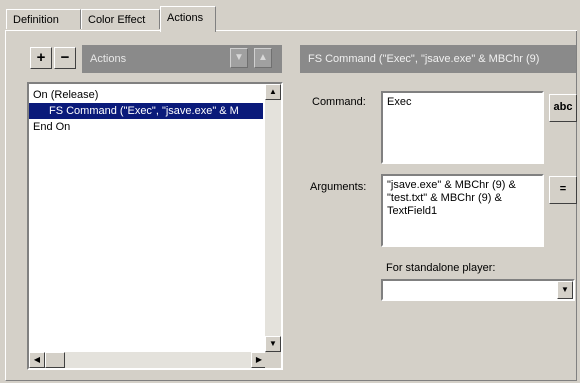  I want to click on scroll-corner, so click(273, 360).